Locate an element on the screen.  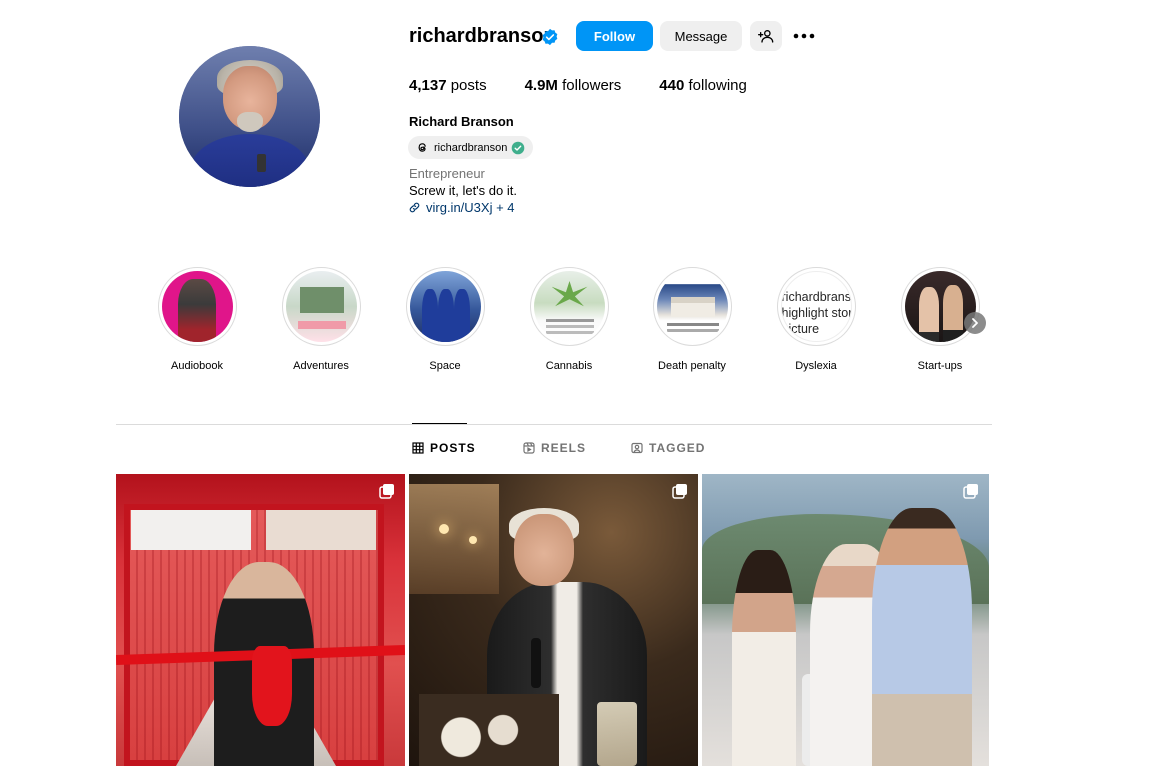
active-tab-indicator is located at coordinates (439, 423).